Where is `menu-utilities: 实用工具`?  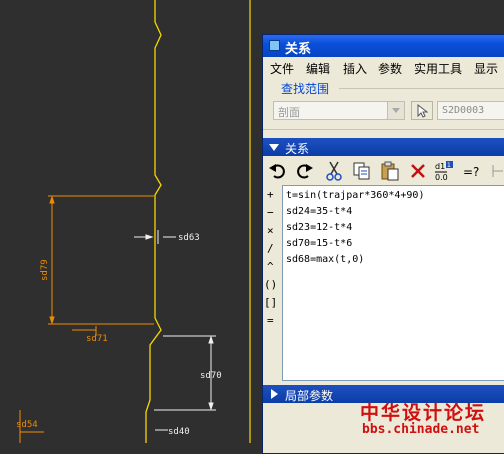 menu-utilities: 实用工具 is located at coordinates (438, 68).